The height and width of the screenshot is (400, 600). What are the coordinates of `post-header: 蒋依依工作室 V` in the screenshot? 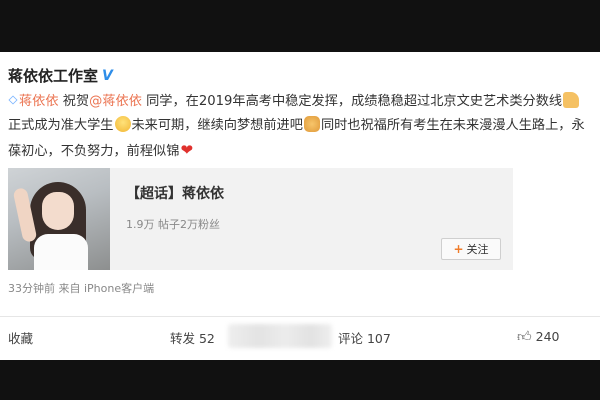 It's located at (60, 75).